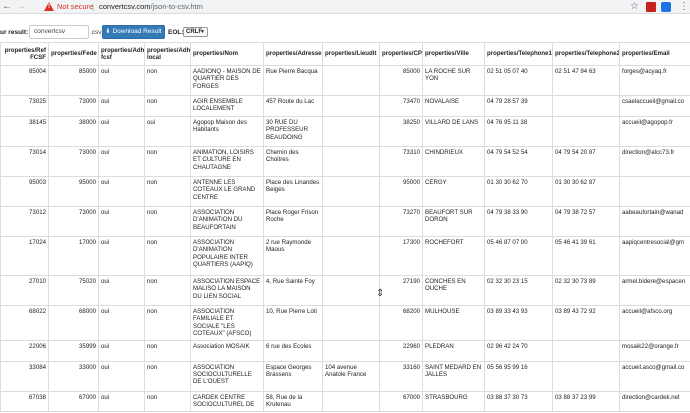 Image resolution: width=690 pixels, height=413 pixels. What do you see at coordinates (108, 32) in the screenshot?
I see `download-icon: ⬇` at bounding box center [108, 32].